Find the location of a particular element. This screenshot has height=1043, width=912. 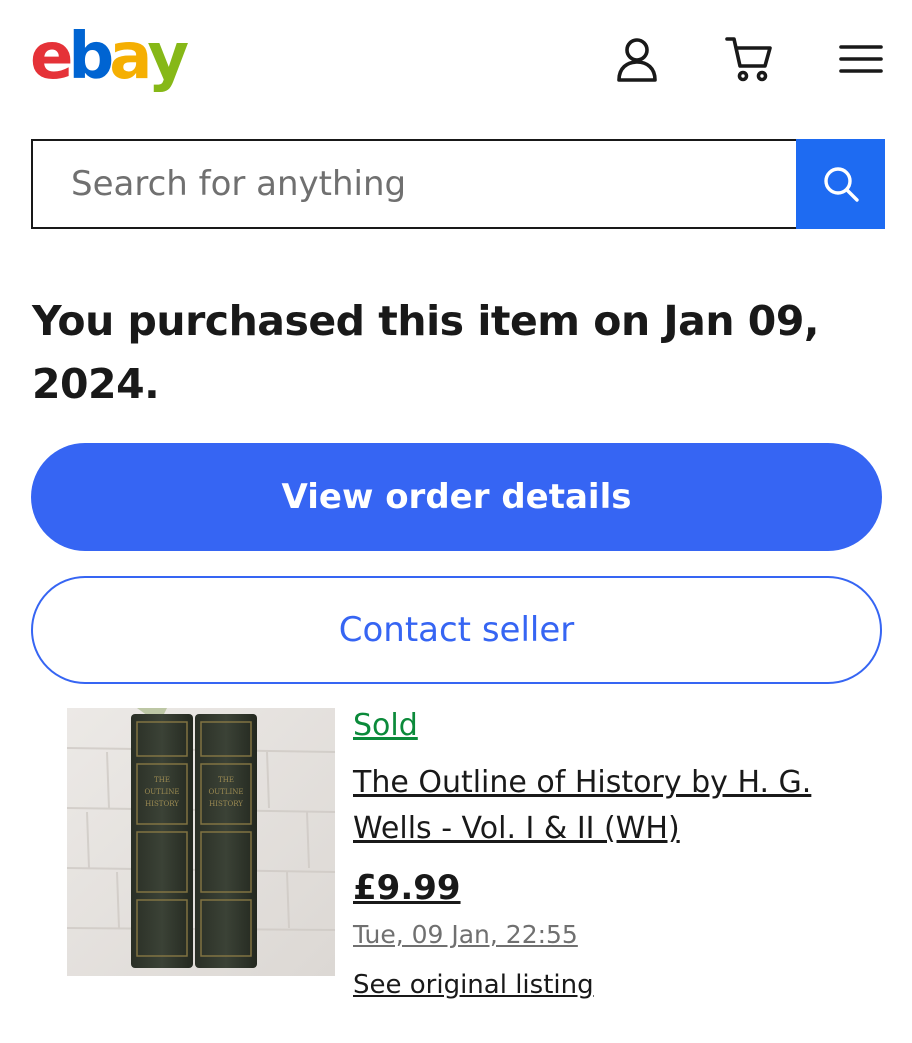

item-price: £9.99 is located at coordinates (407, 888).